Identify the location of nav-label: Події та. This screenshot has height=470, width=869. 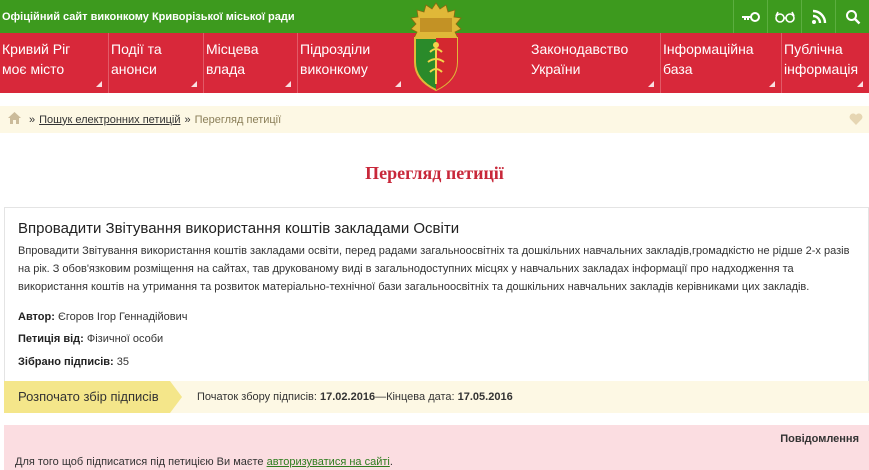
(136, 49).